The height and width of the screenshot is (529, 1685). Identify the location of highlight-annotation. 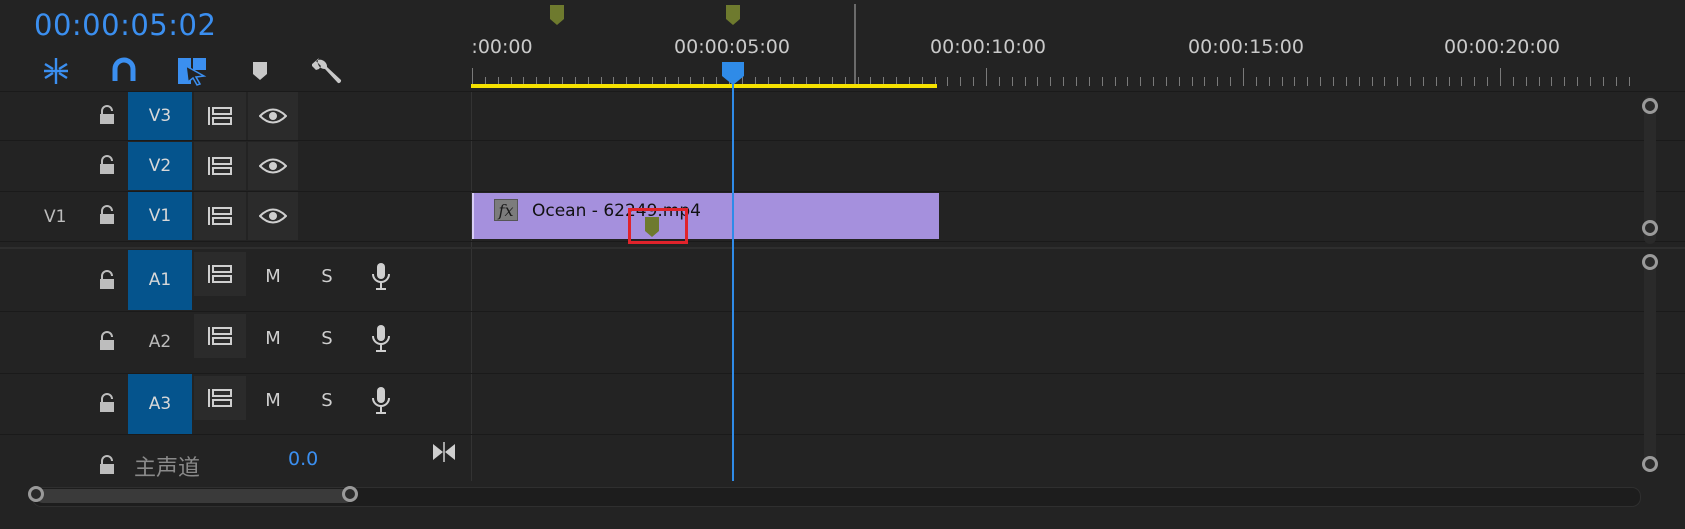
(658, 226).